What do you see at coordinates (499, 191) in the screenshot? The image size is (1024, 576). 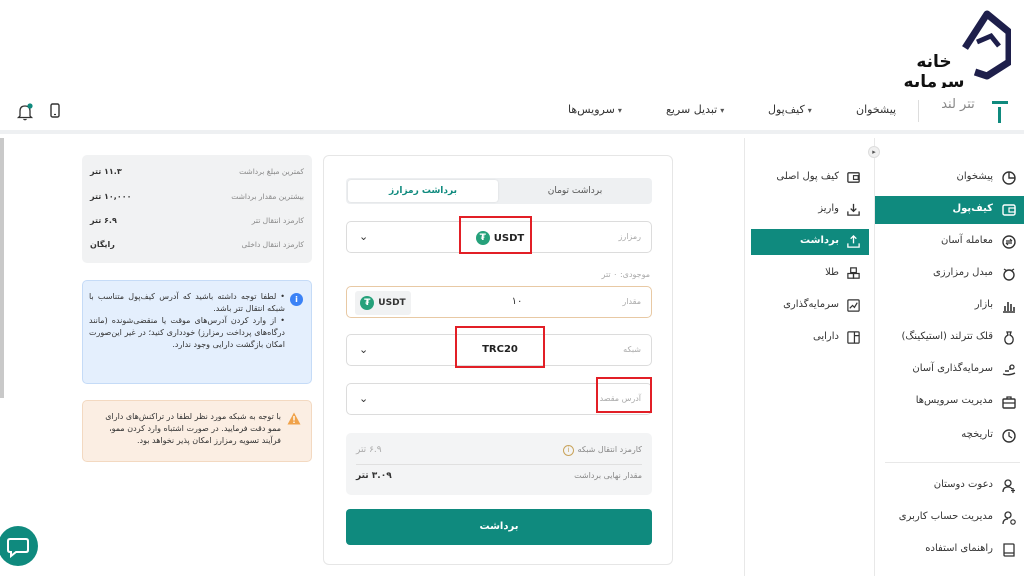 I see `withdraw-tabs: برداشت رمزارز برداشت تومان` at bounding box center [499, 191].